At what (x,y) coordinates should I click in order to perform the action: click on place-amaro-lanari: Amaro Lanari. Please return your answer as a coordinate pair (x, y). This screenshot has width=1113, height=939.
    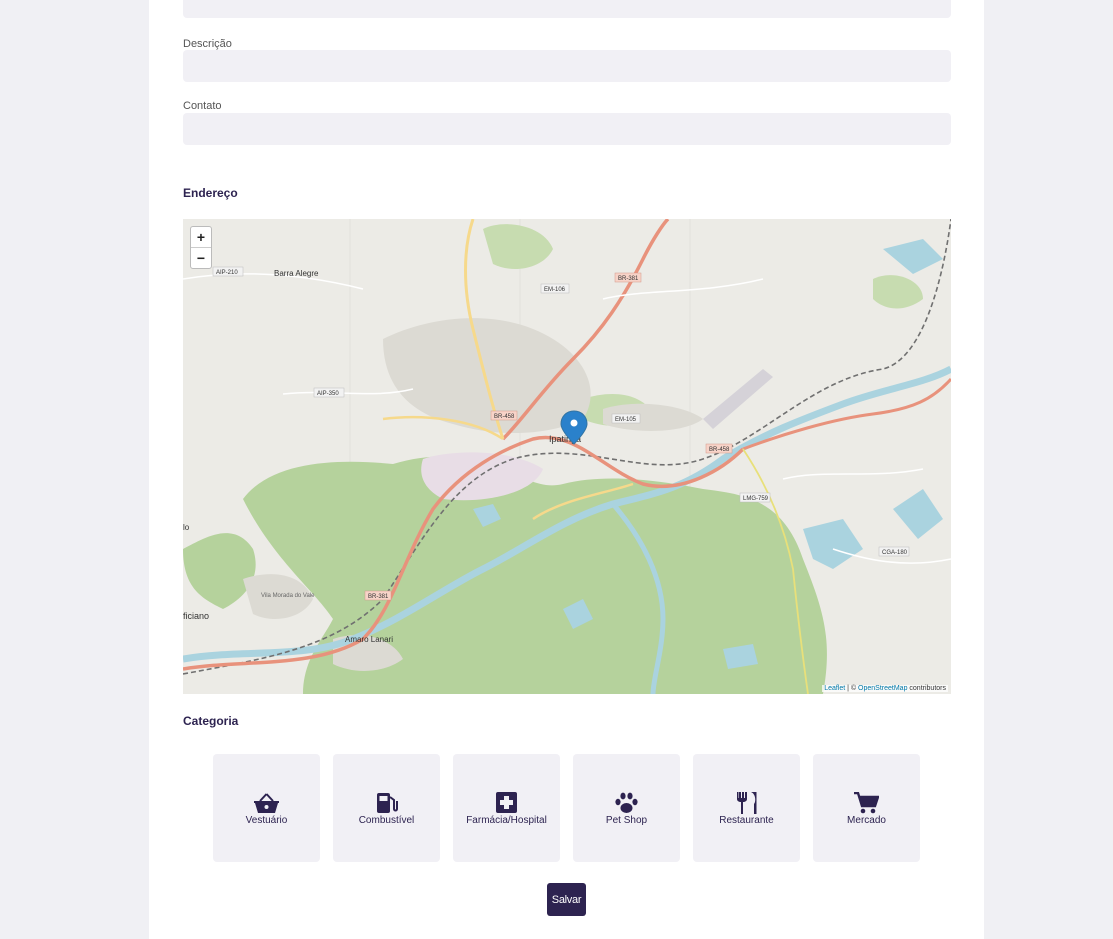
    Looking at the image, I should click on (369, 639).